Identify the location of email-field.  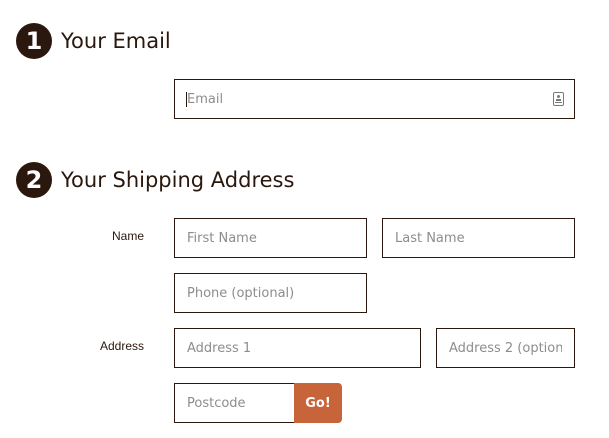
(374, 99).